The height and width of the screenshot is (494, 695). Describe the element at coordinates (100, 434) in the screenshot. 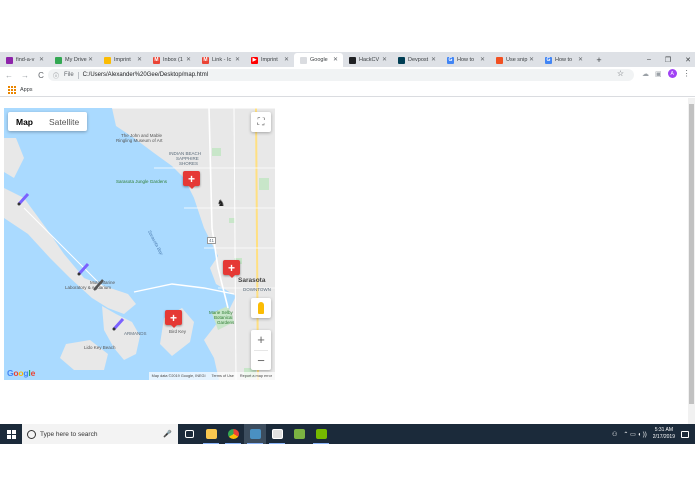

I see `taskbar-search-box: Type here to search 🎤` at that location.